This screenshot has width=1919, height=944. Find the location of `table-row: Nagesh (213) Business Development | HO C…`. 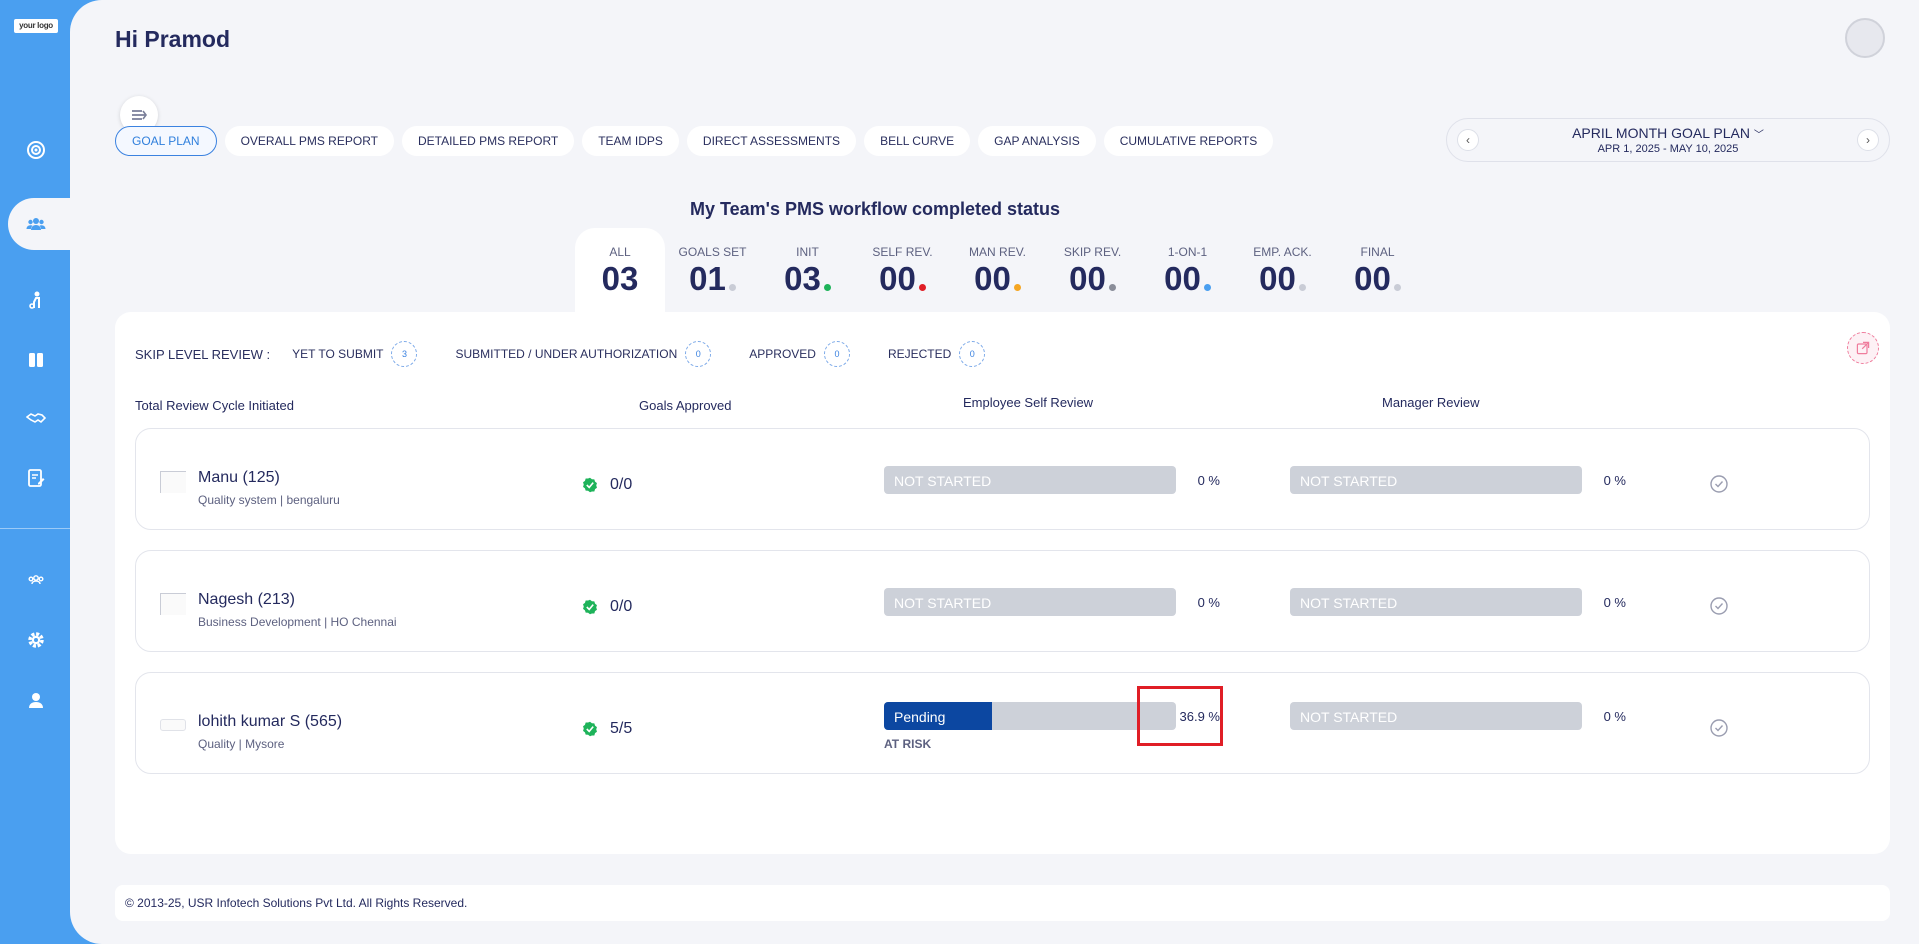

table-row: Nagesh (213) Business Development | HO C… is located at coordinates (1002, 601).